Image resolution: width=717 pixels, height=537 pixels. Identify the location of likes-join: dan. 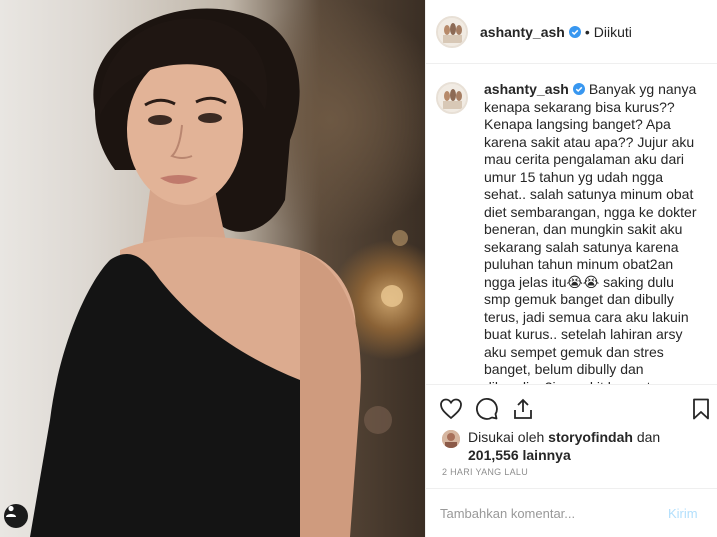
(648, 437).